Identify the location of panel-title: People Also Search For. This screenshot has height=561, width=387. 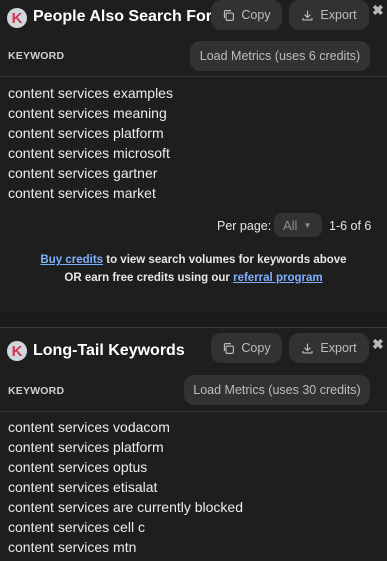
(123, 16).